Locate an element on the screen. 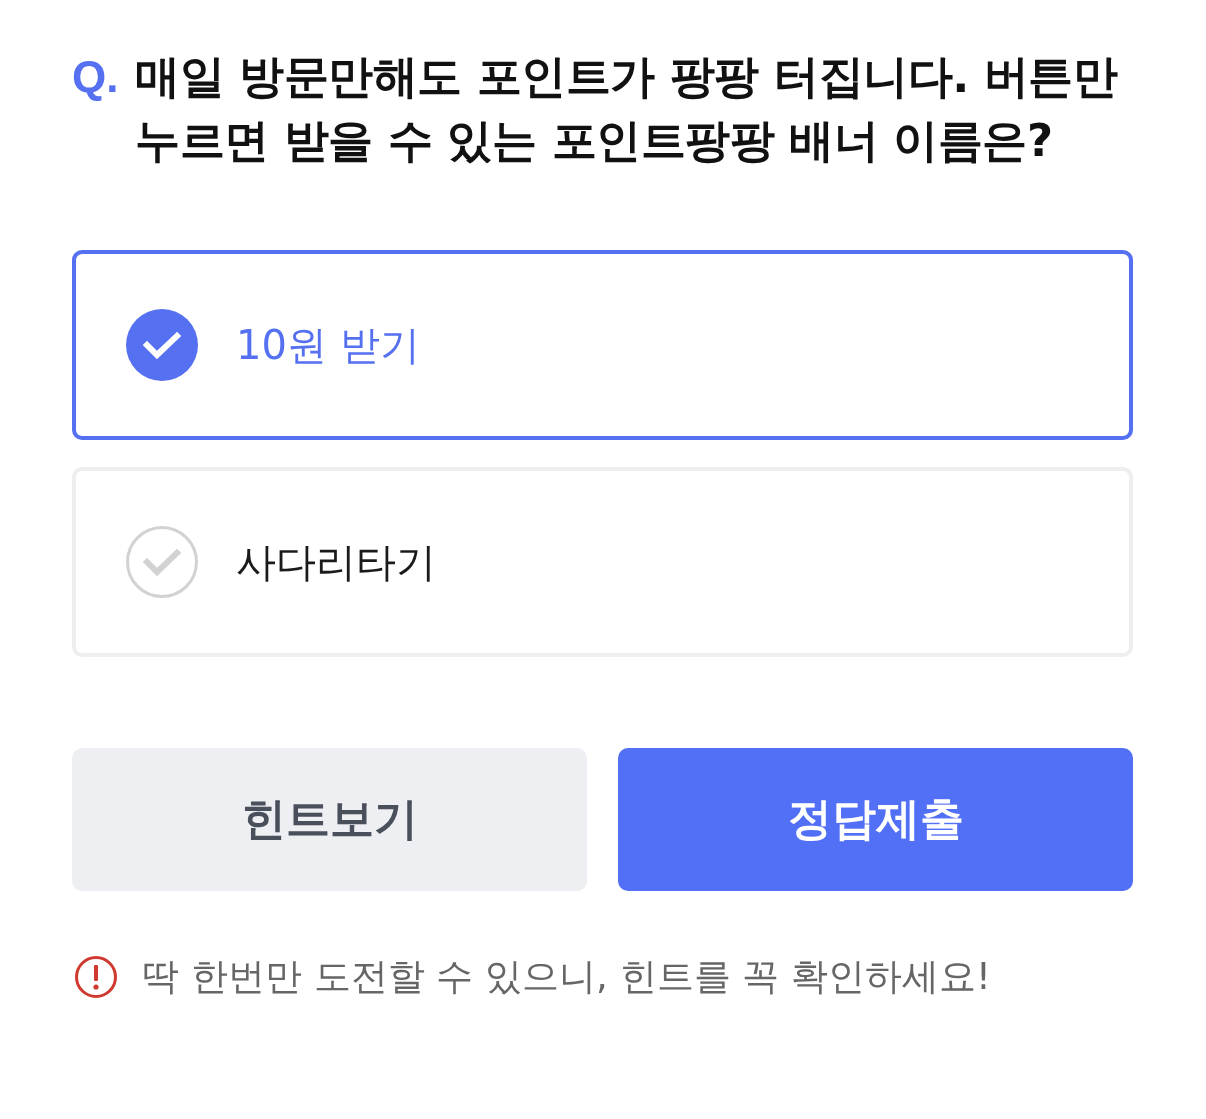 Image resolution: width=1206 pixels, height=1119 pixels. hint-button: 힌트보기 is located at coordinates (329, 819).